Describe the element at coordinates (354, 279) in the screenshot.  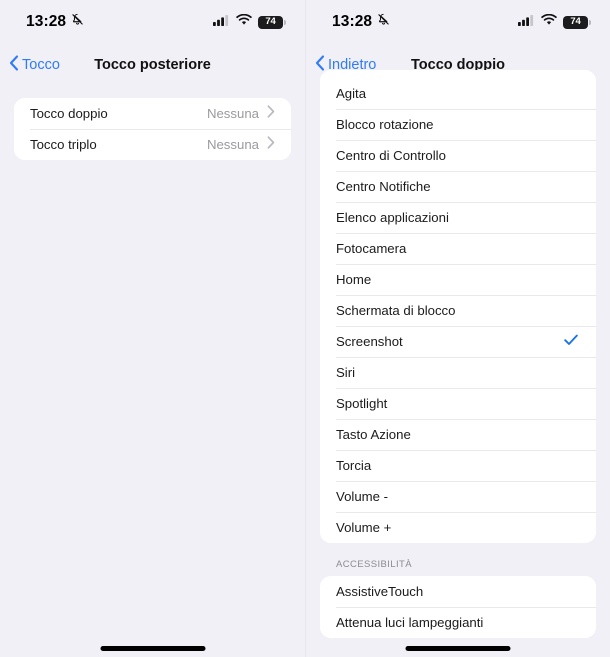
I see `list-item-label: Home` at that location.